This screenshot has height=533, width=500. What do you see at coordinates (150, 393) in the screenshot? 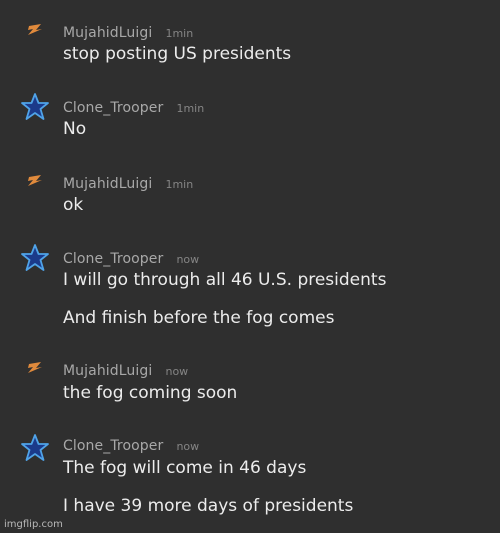
I see `message-text: the fog coming soon` at bounding box center [150, 393].